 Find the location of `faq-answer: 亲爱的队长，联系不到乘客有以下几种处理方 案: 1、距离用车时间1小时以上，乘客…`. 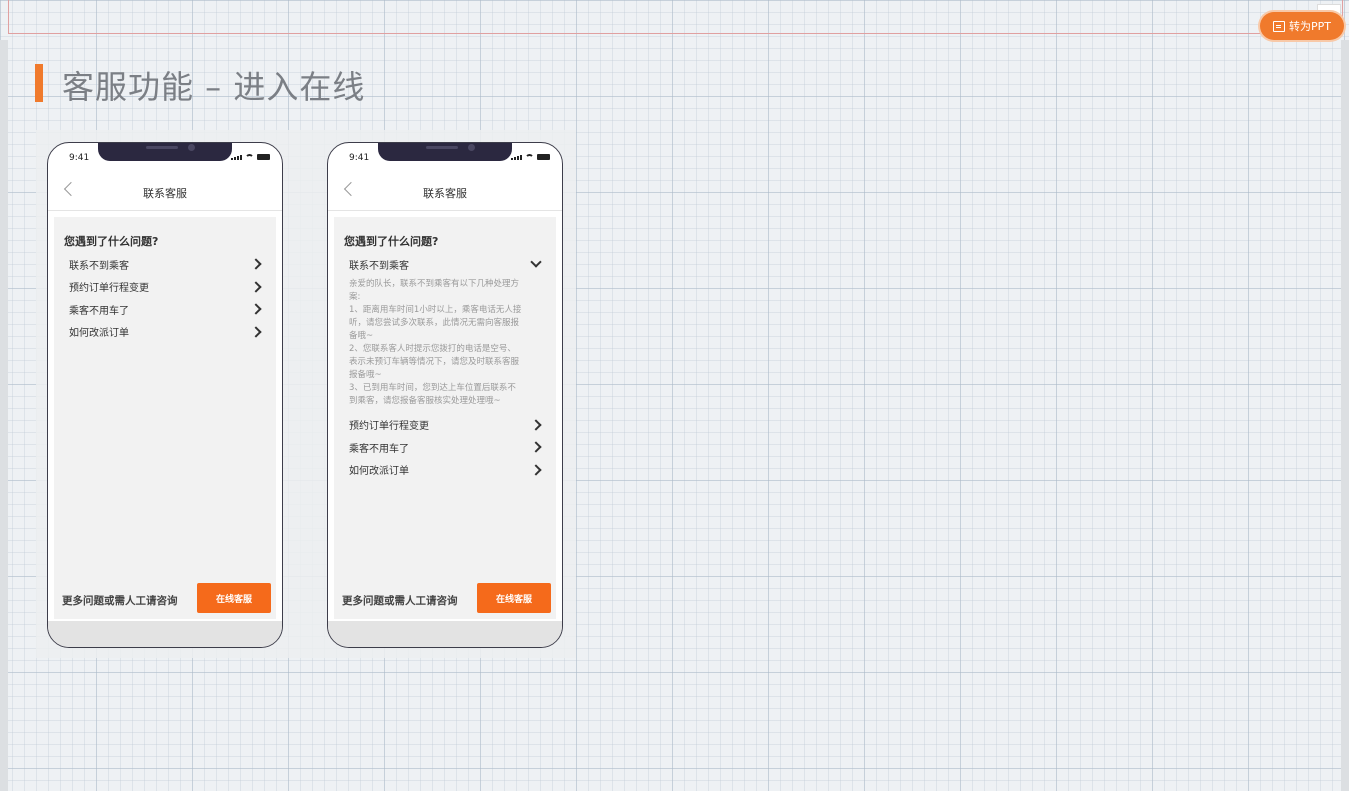

faq-answer: 亲爱的队长，联系不到乘客有以下几种处理方 案: 1、距离用车时间1小时以上，乘客… is located at coordinates (446, 343).